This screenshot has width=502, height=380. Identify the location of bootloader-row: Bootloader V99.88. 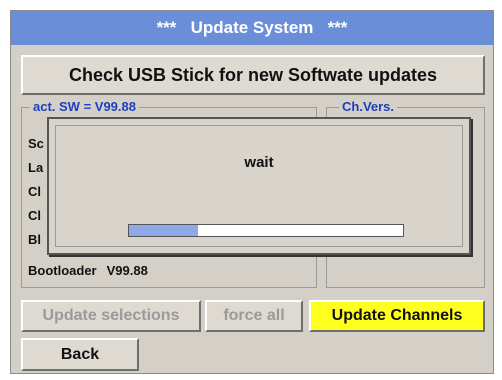
(93, 270).